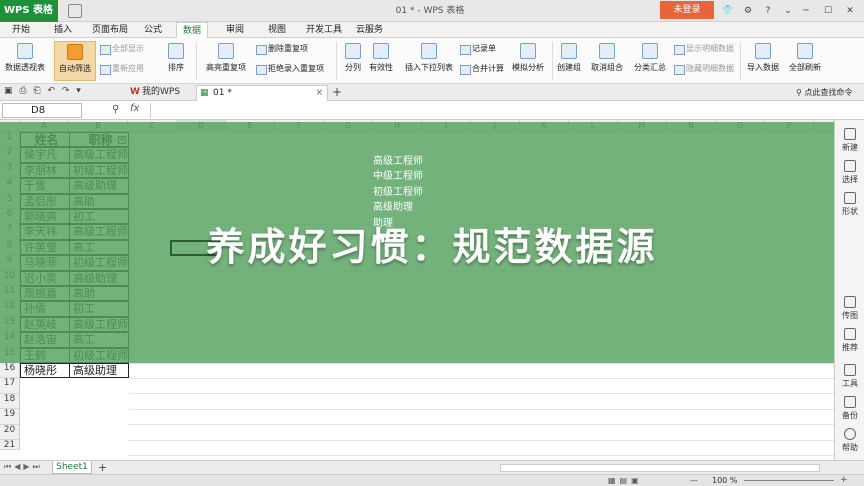  Describe the element at coordinates (75, 11) in the screenshot. I see `quick-save-icon` at that location.